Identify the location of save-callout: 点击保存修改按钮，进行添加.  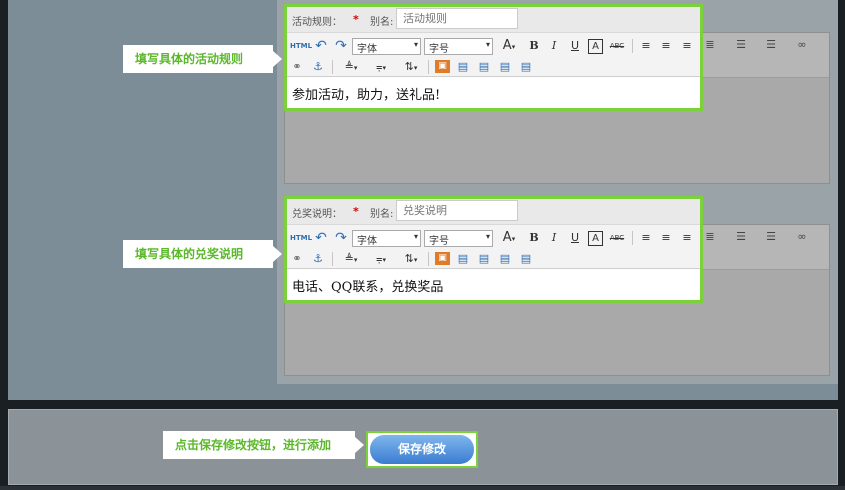
(263, 445).